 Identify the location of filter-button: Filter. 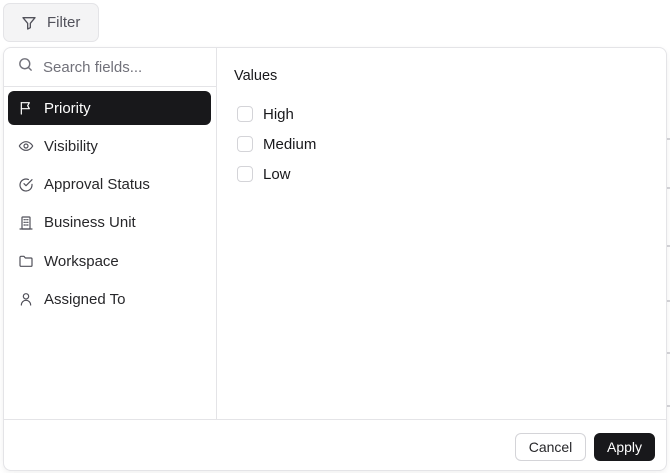
(51, 22).